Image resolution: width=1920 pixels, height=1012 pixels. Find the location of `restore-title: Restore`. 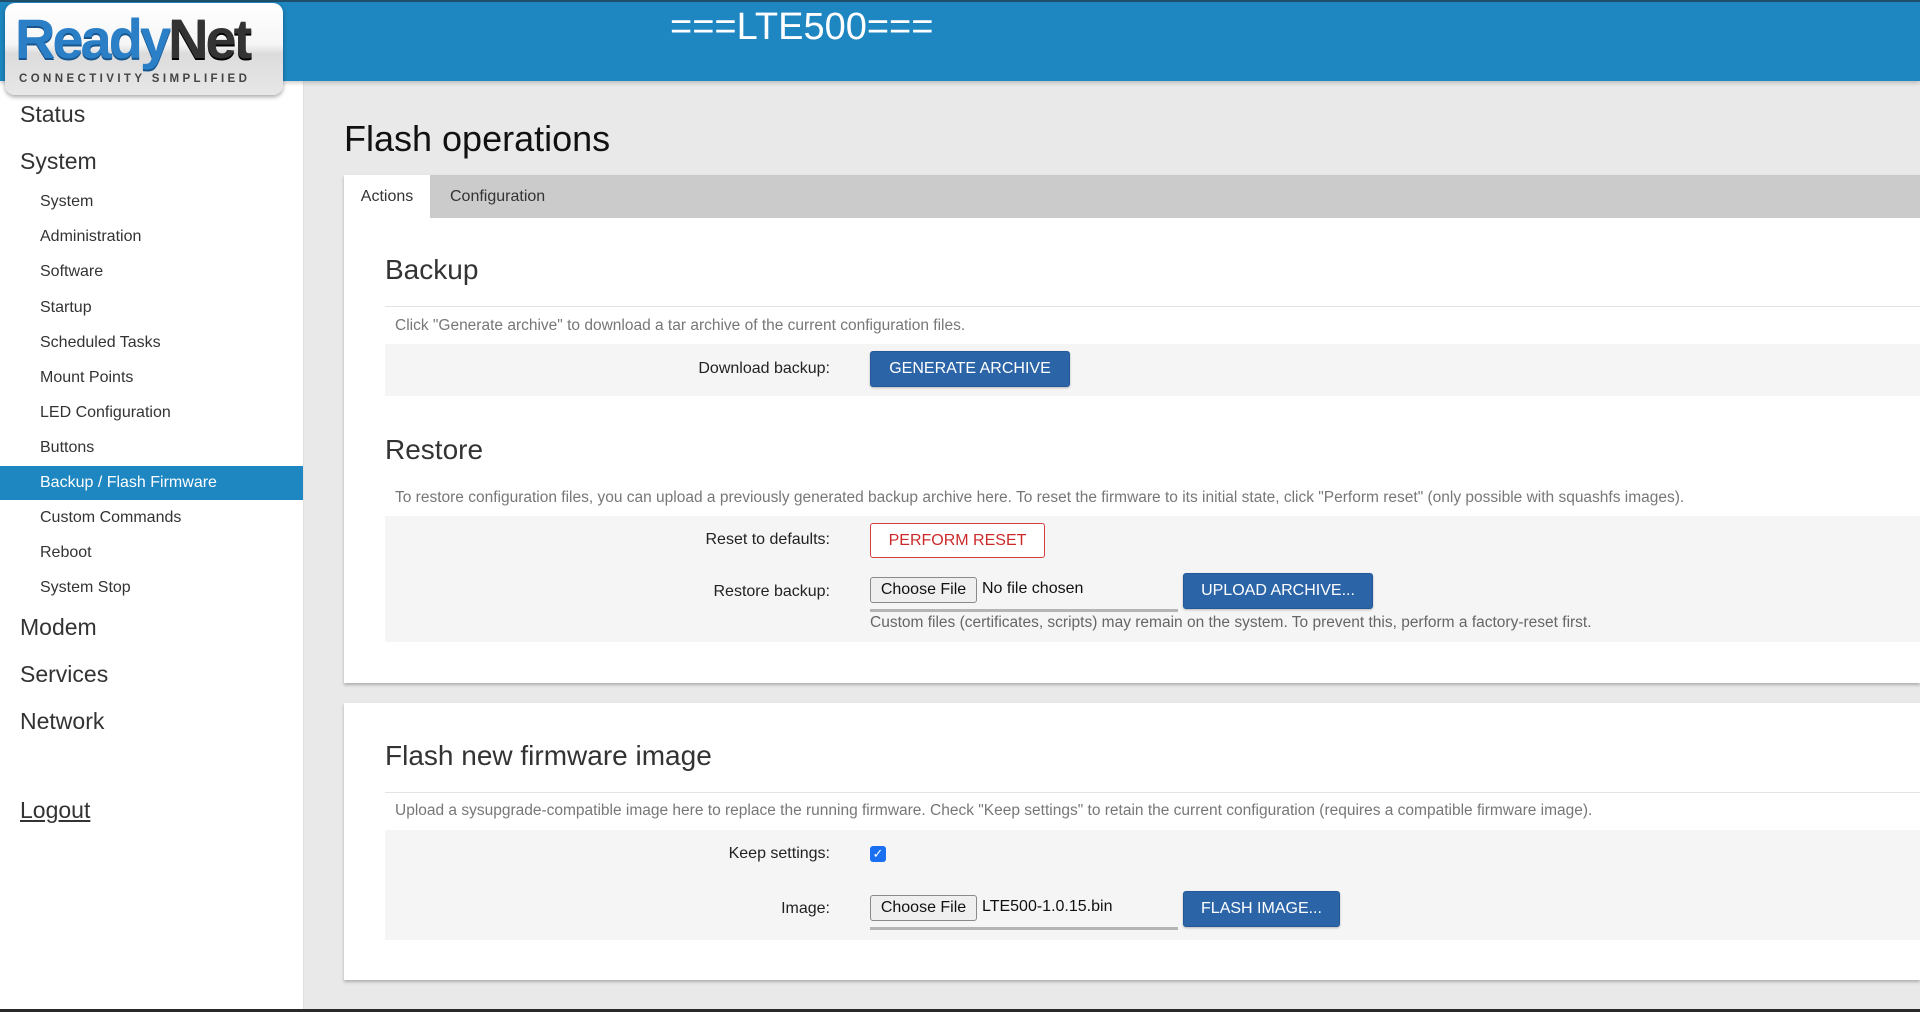

restore-title: Restore is located at coordinates (434, 449).